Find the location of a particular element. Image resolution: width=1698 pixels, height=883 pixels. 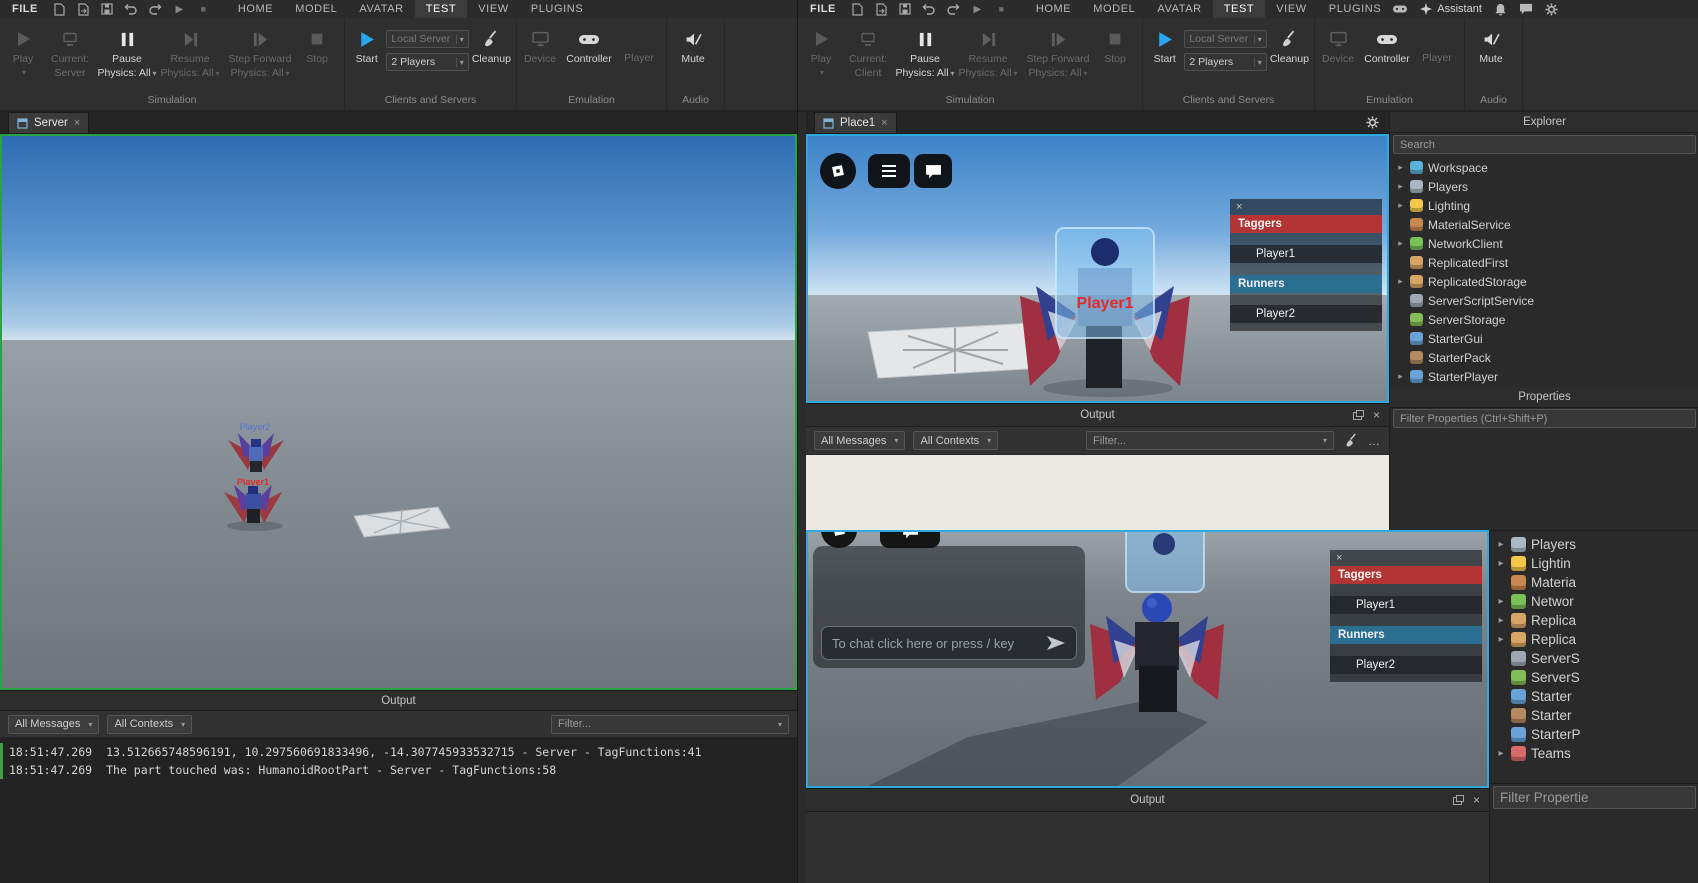

explorer-item-starterpack: ▸StarterPack is located at coordinates (1544, 357).